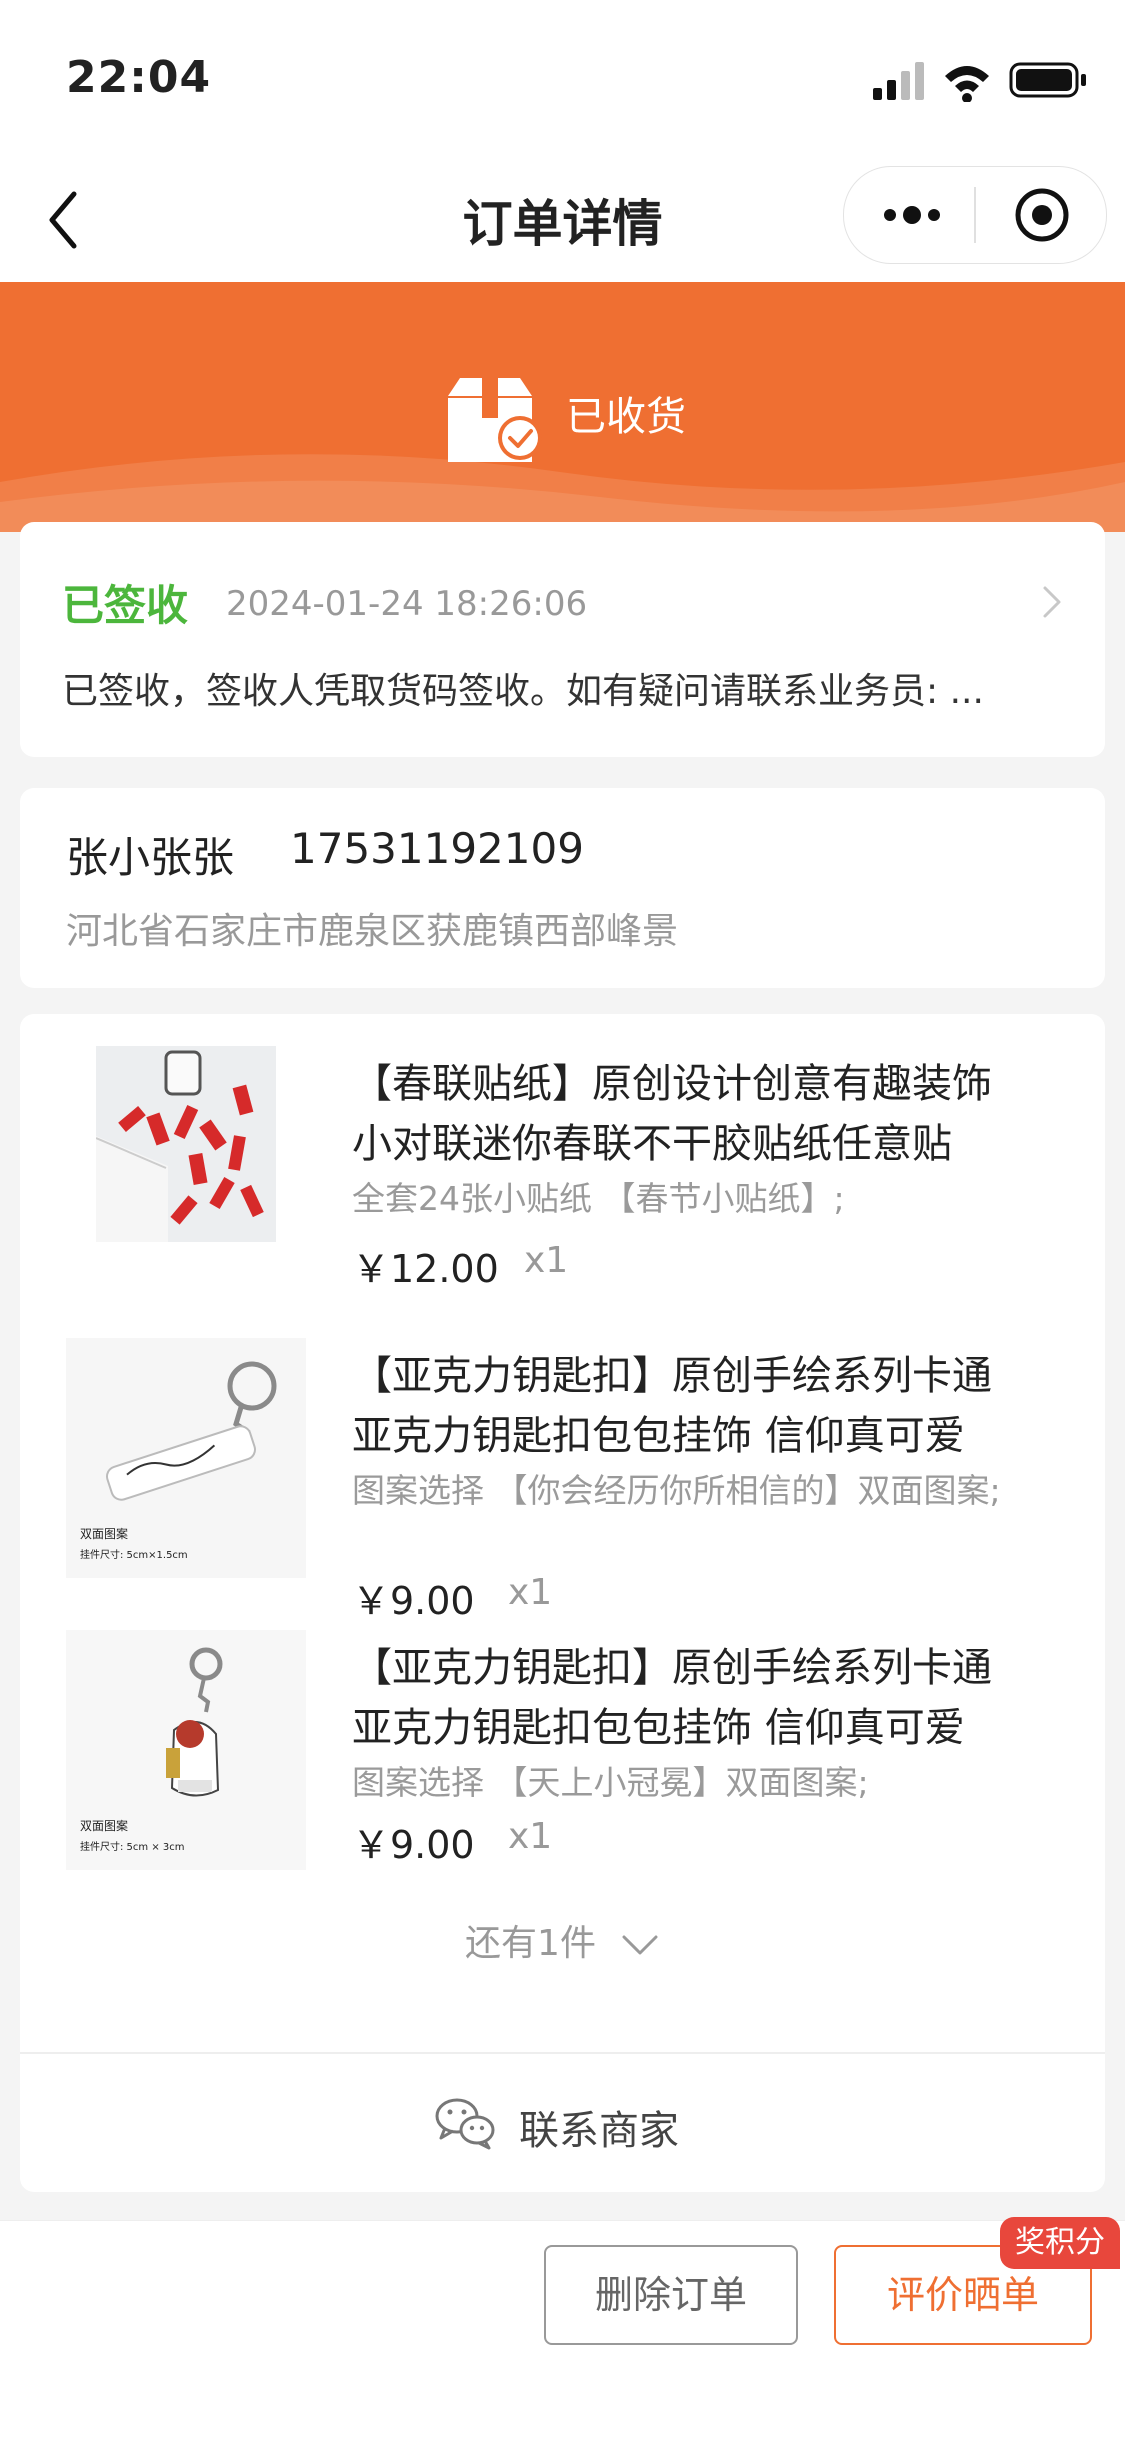  What do you see at coordinates (530, 1943) in the screenshot?
I see `show-more-label: 还有1件` at bounding box center [530, 1943].